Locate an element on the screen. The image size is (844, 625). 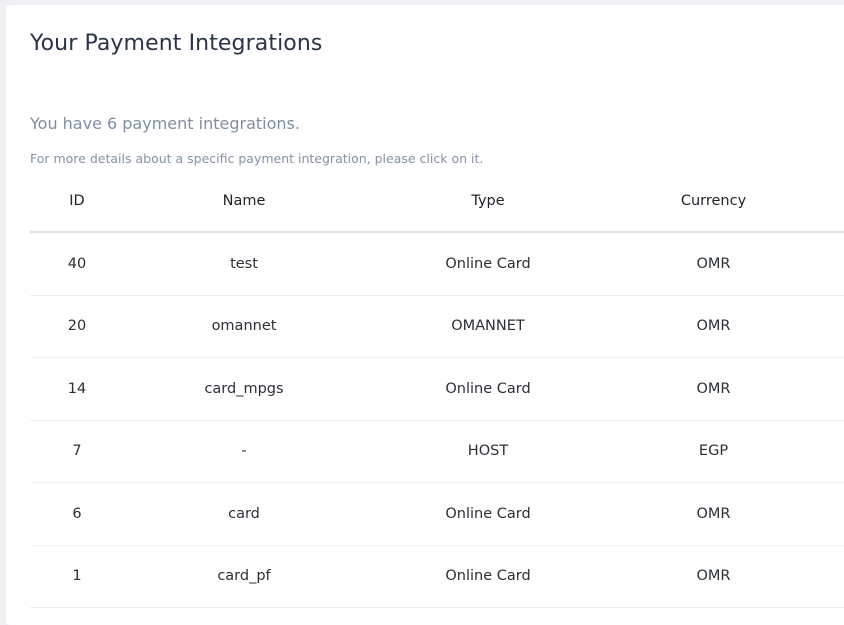
cell-name: omannet is located at coordinates (244, 326).